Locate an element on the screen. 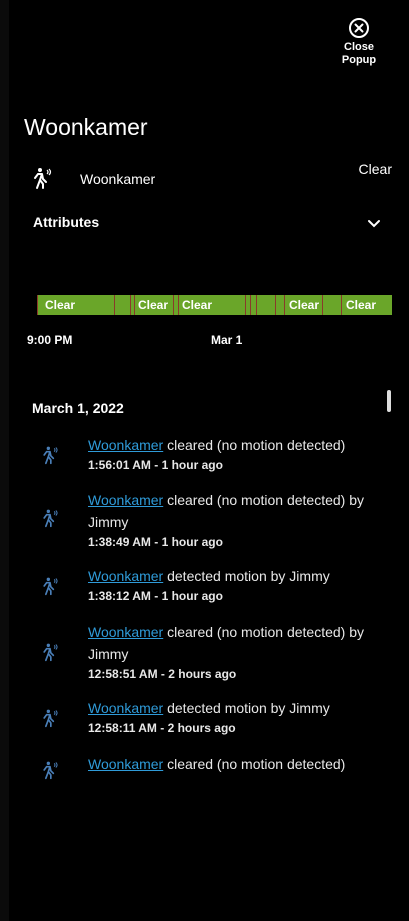  entity-state: Clear is located at coordinates (375, 169).